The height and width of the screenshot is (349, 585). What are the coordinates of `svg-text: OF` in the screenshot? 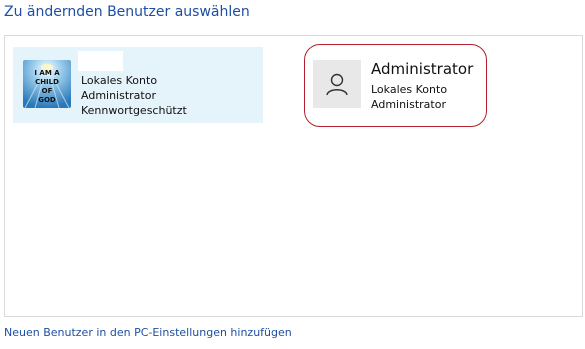 It's located at (47, 91).